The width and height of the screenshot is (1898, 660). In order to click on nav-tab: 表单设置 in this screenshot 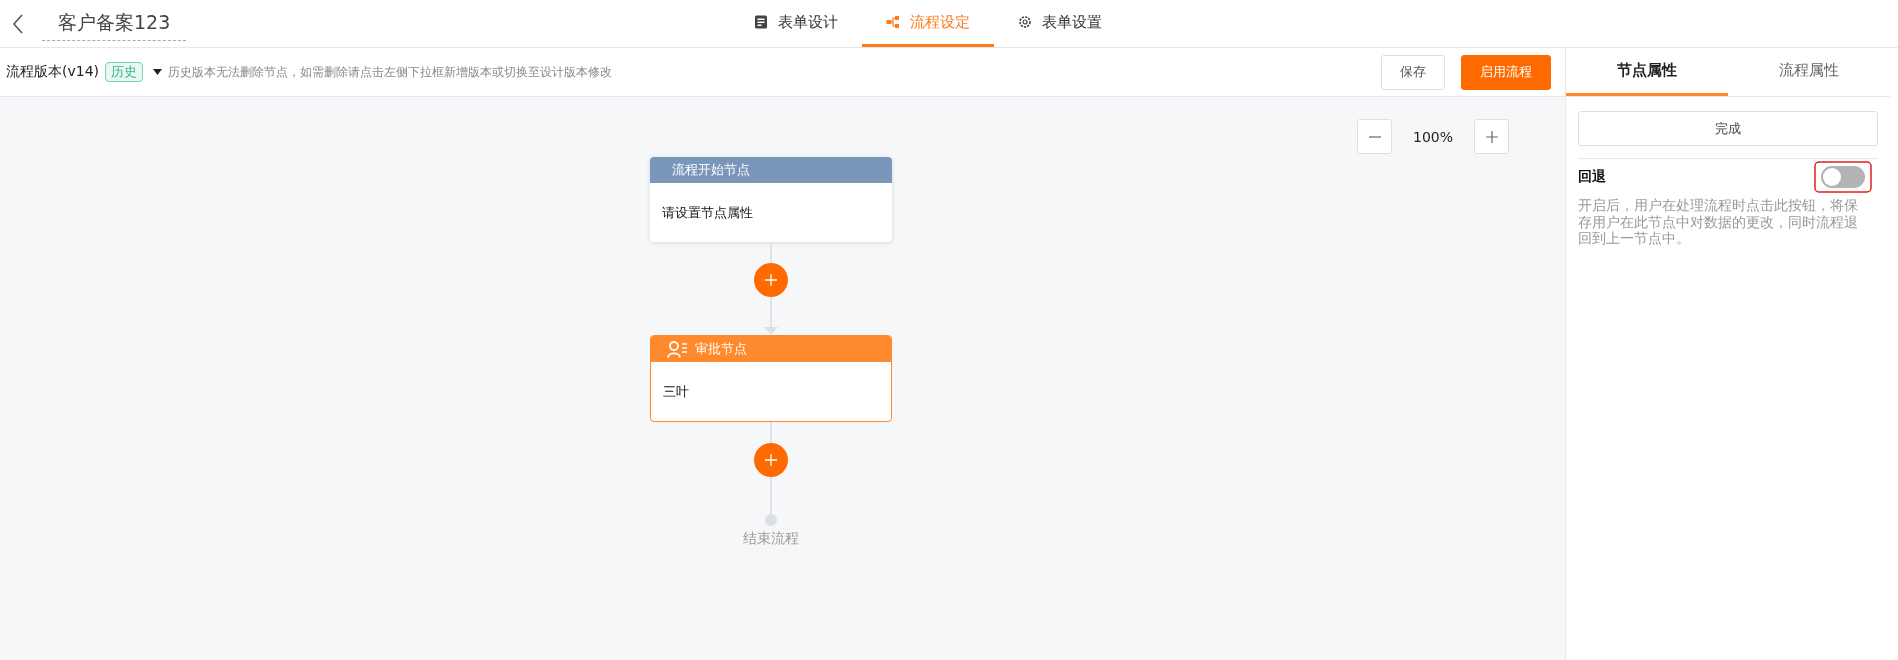, I will do `click(1060, 23)`.